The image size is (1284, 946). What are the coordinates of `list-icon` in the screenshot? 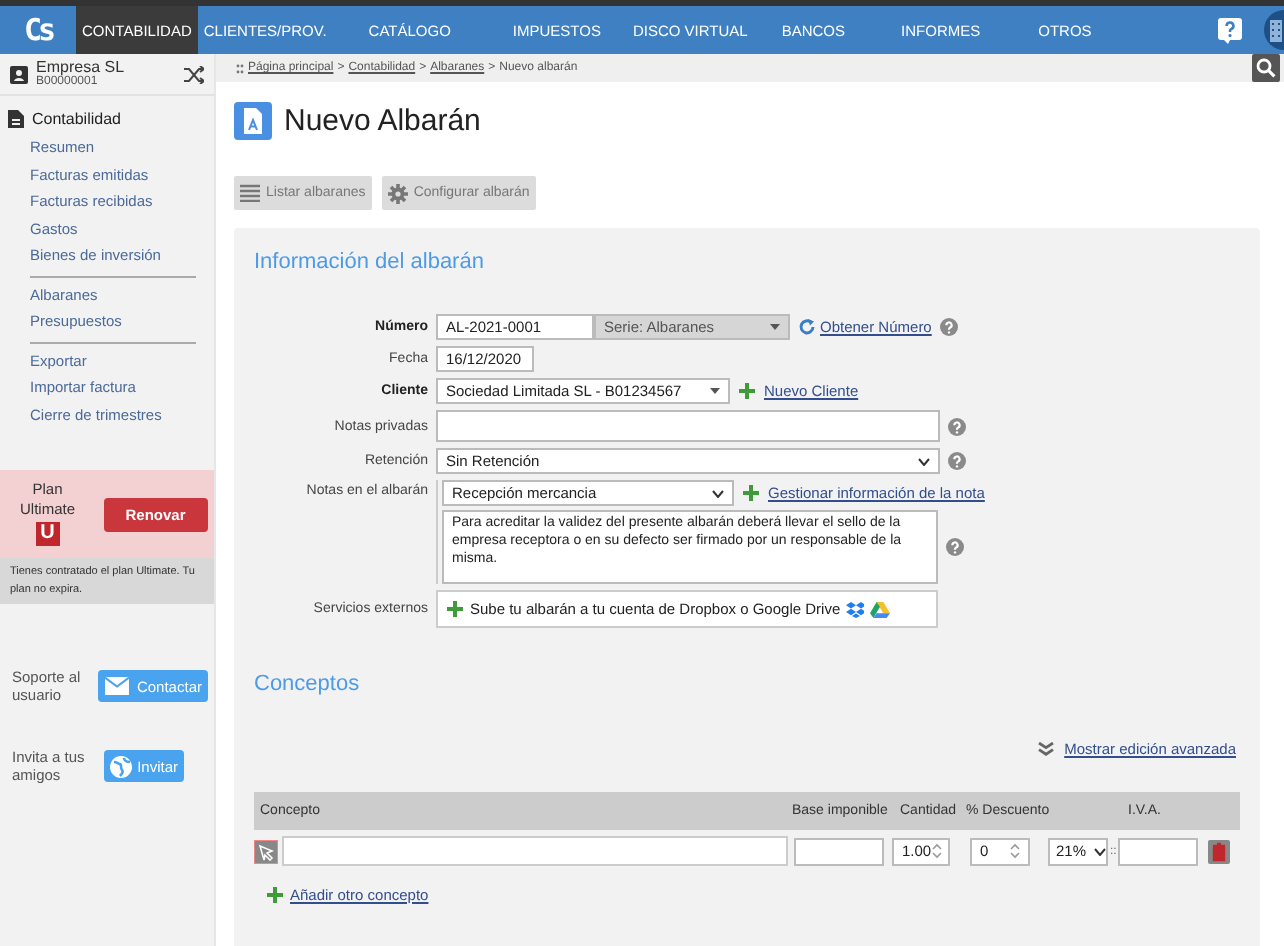 It's located at (250, 193).